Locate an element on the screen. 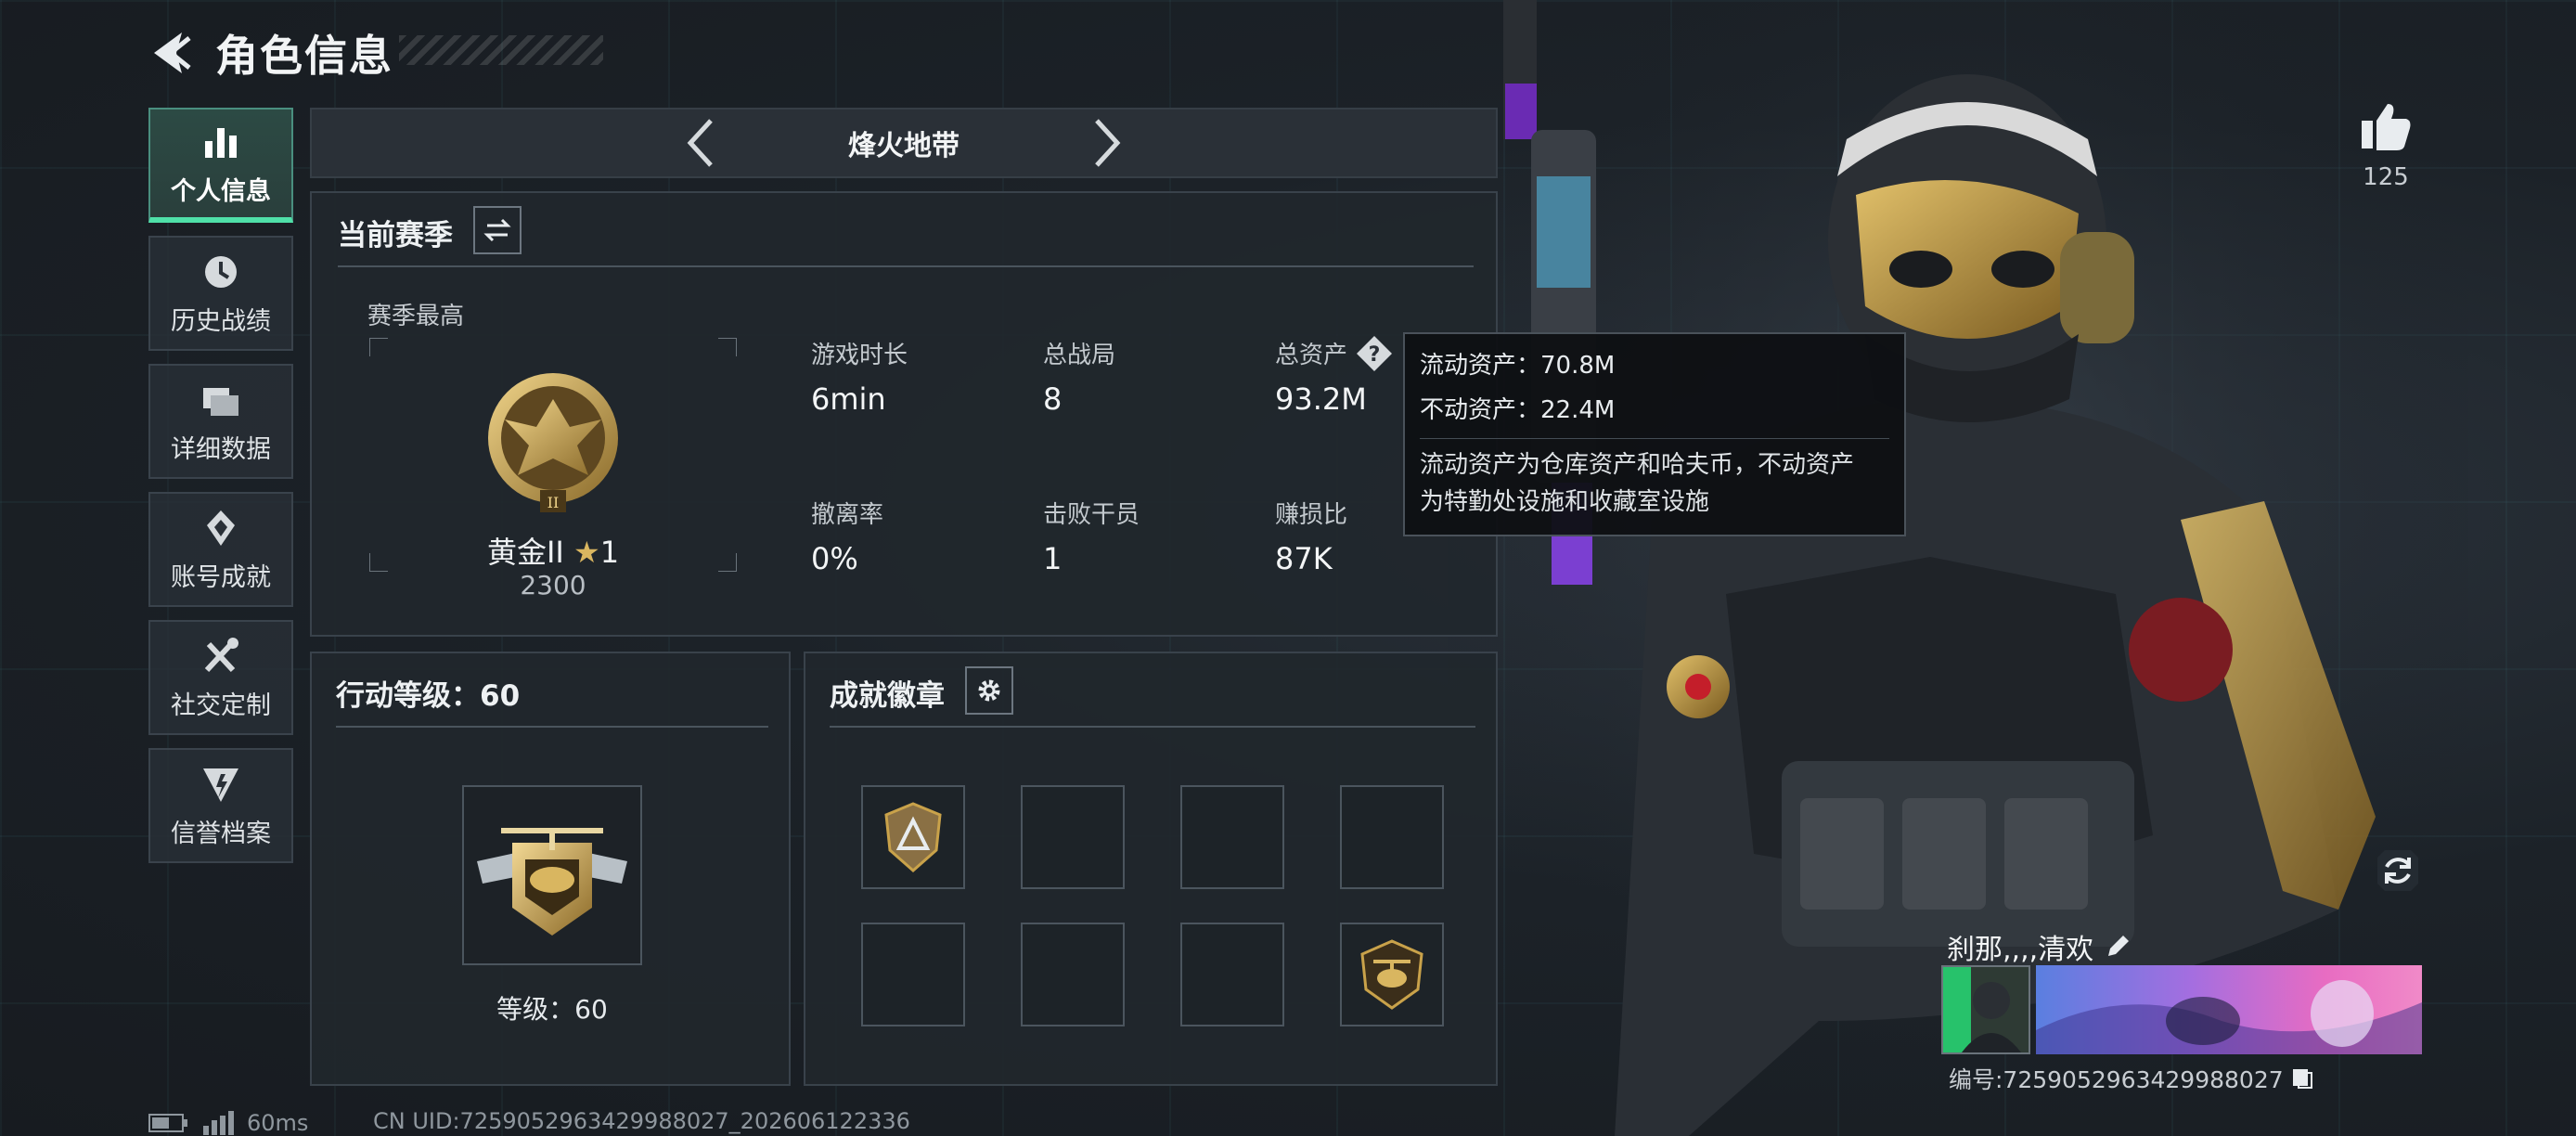 Image resolution: width=2576 pixels, height=1136 pixels. tooltip-liquid-assets: 流动资产：70.8M is located at coordinates (1518, 366).